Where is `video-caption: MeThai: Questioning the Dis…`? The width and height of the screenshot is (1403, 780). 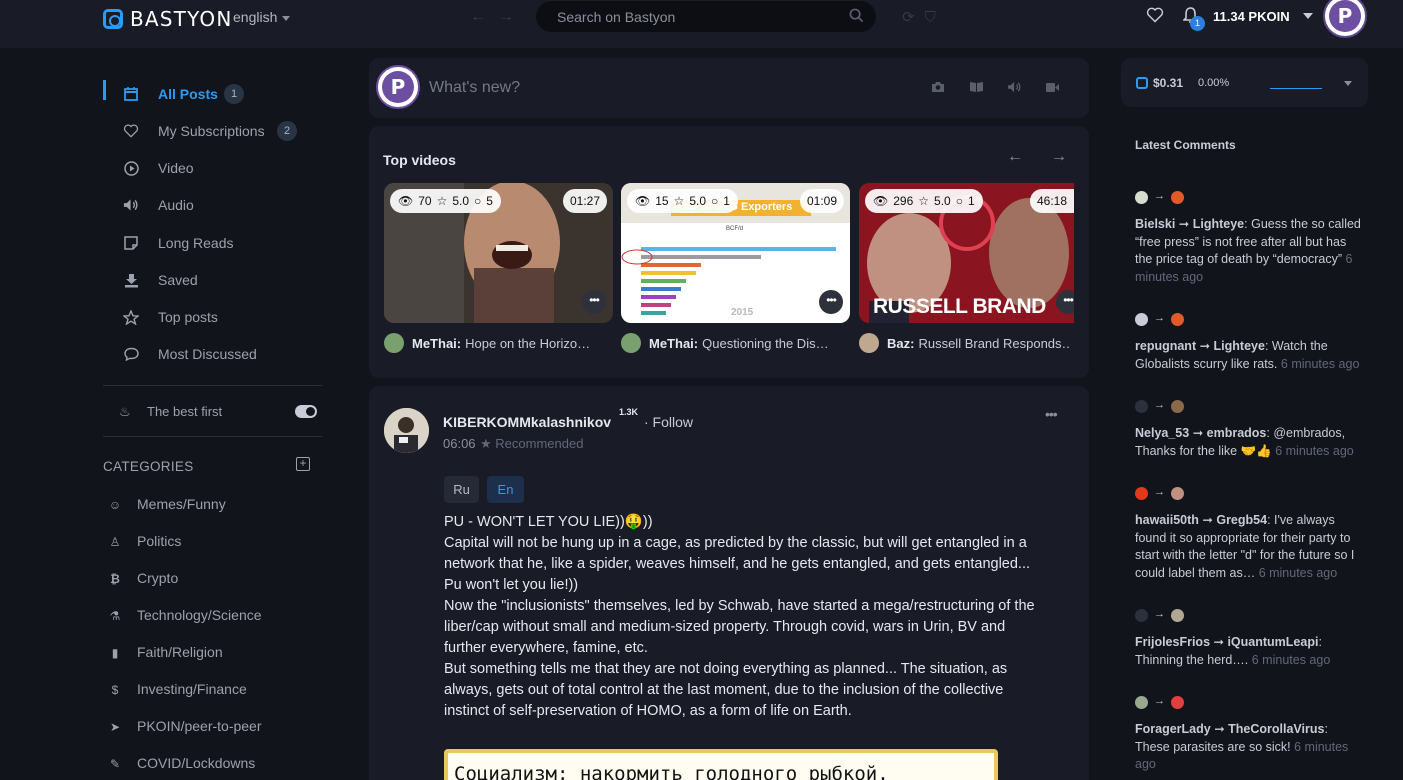
video-caption: MeThai: Questioning the Dis… is located at coordinates (735, 343).